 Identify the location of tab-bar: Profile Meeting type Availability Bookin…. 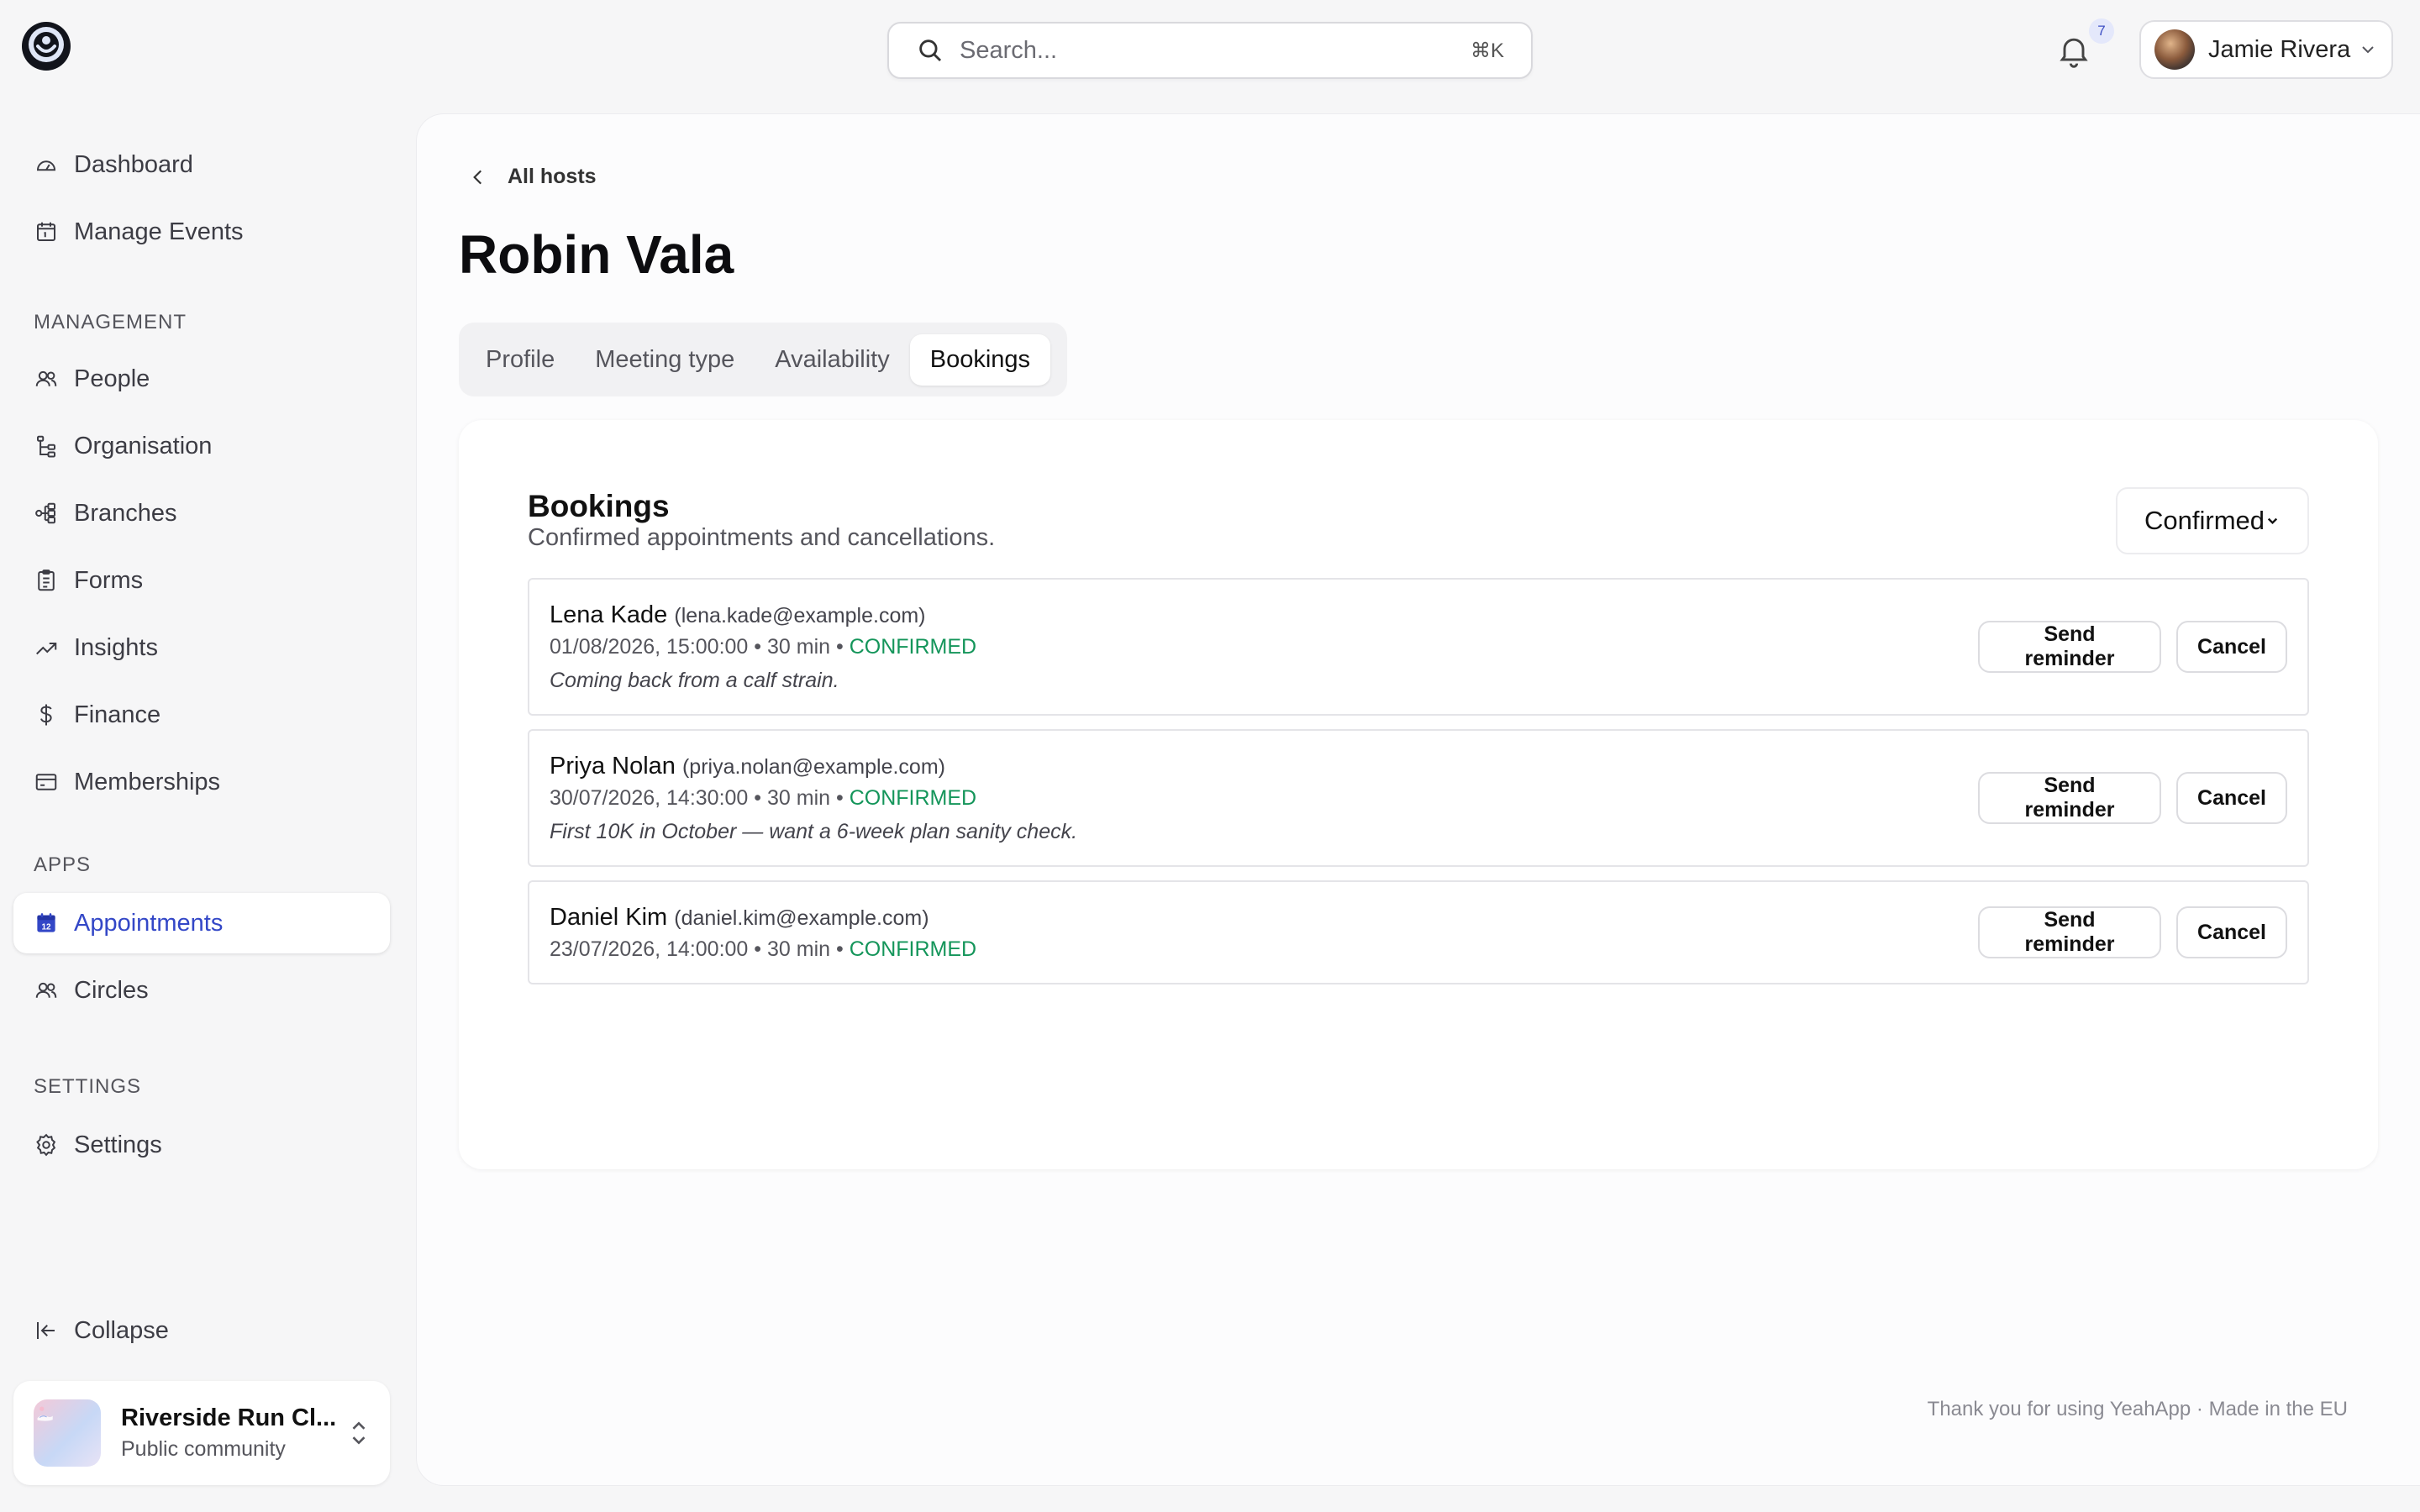
(763, 359).